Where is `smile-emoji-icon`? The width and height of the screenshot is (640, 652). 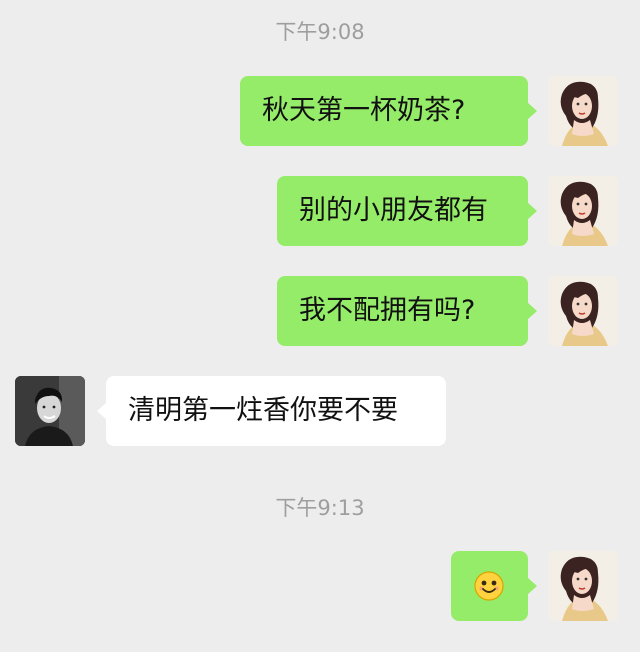
smile-emoji-icon is located at coordinates (489, 586).